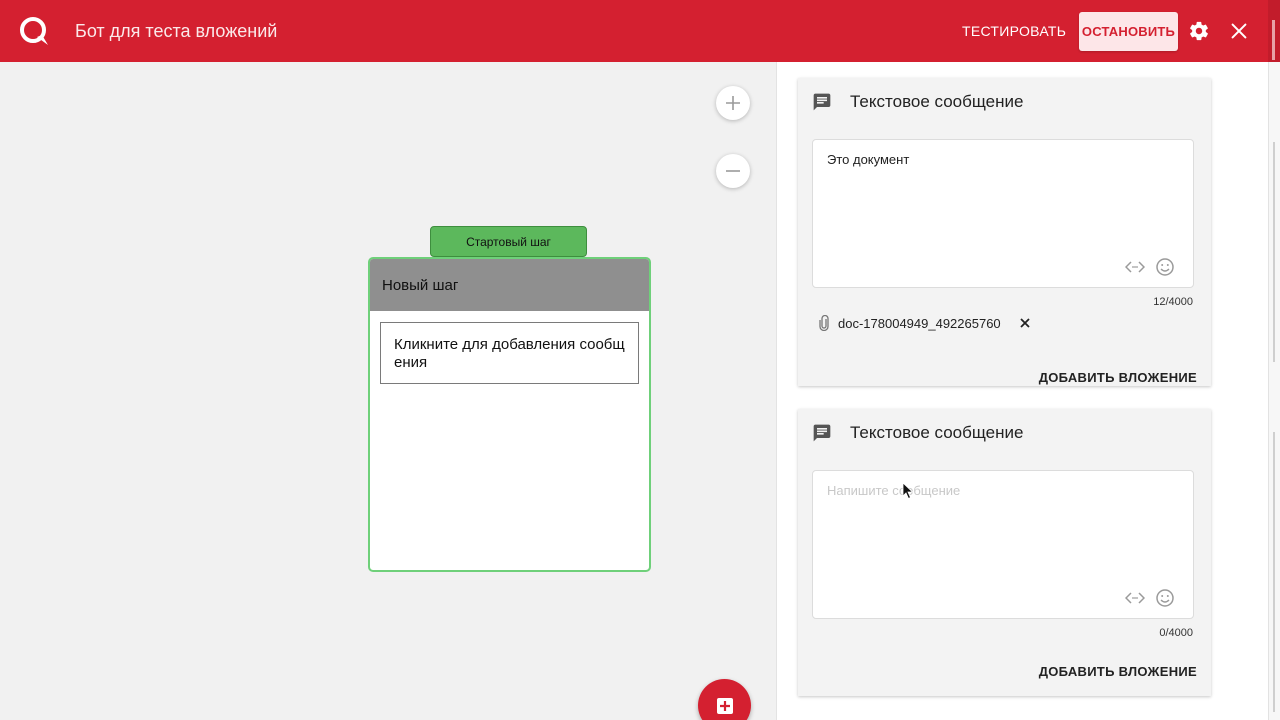 The image size is (1280, 720). I want to click on add-step-button, so click(724, 699).